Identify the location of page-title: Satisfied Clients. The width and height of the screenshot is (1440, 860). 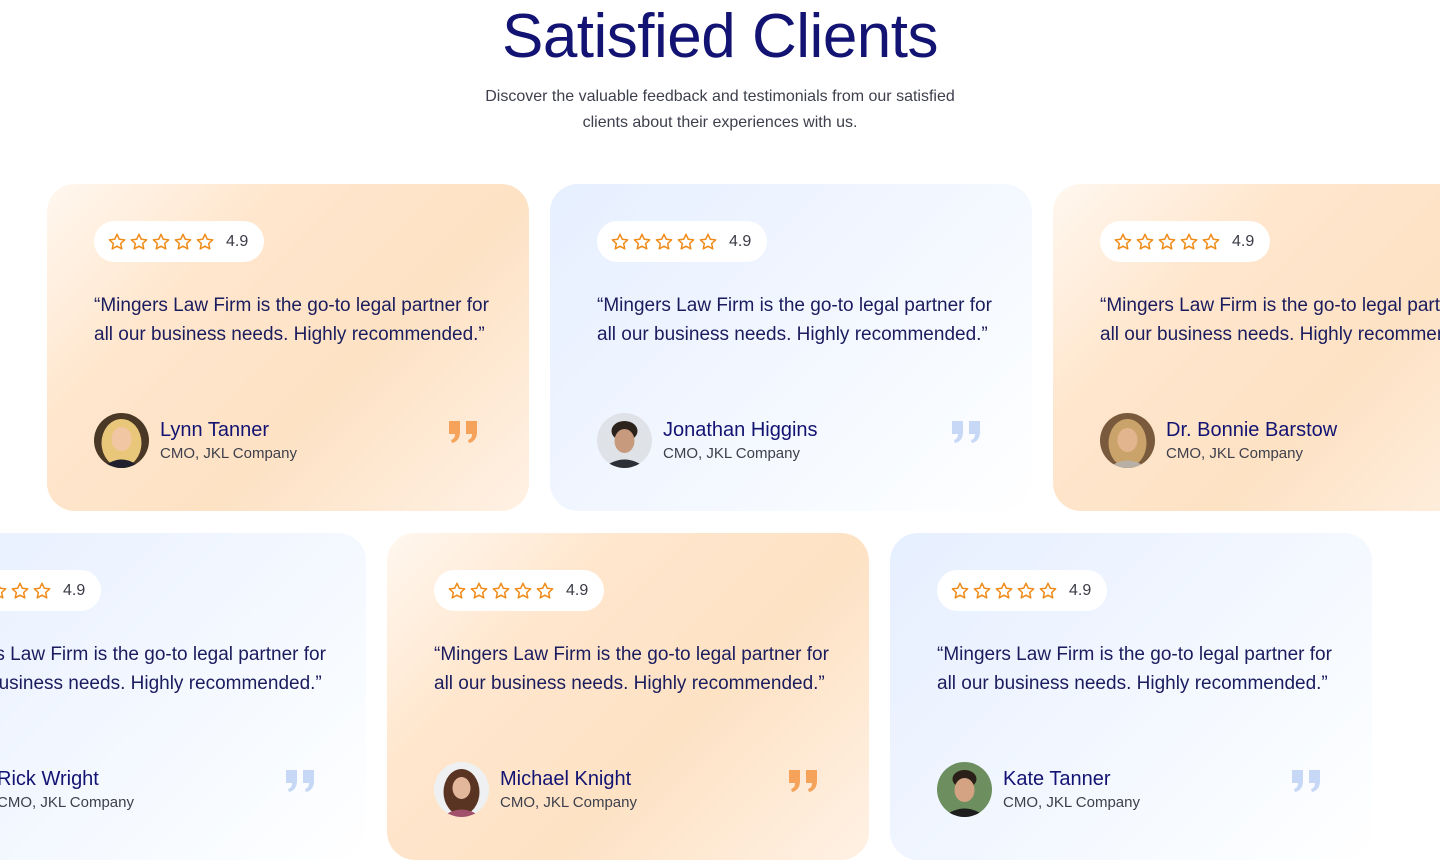
(720, 36).